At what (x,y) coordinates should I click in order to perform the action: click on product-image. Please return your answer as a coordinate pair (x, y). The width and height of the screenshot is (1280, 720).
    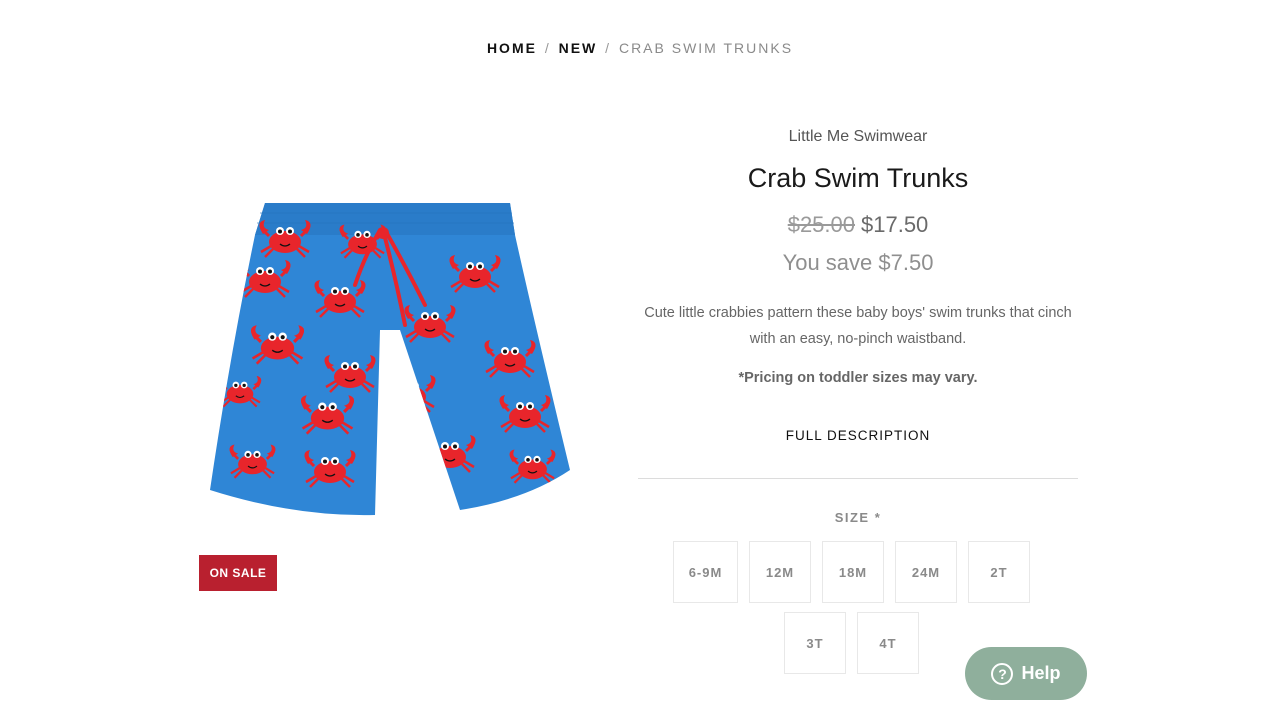
    Looking at the image, I should click on (390, 357).